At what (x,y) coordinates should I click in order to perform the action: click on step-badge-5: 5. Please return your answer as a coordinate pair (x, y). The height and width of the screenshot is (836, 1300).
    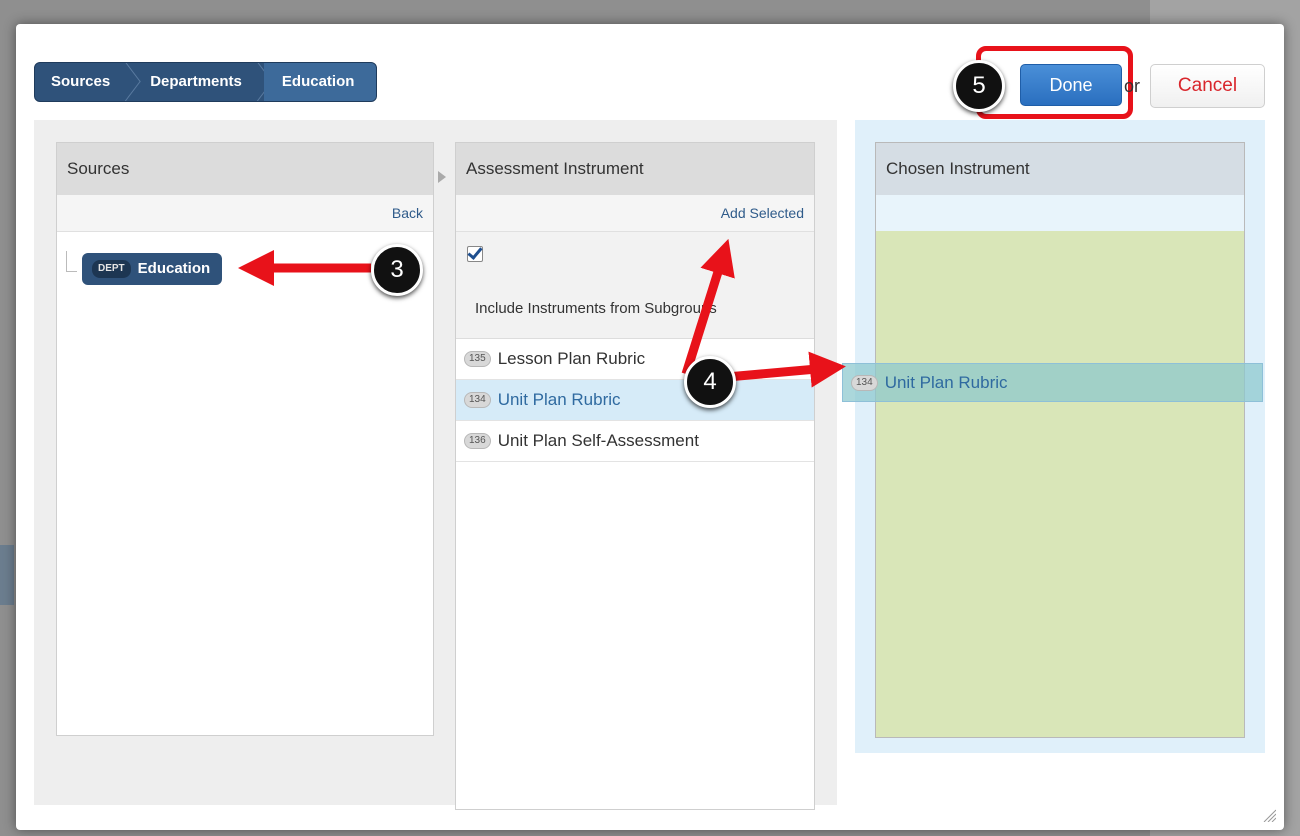
    Looking at the image, I should click on (979, 86).